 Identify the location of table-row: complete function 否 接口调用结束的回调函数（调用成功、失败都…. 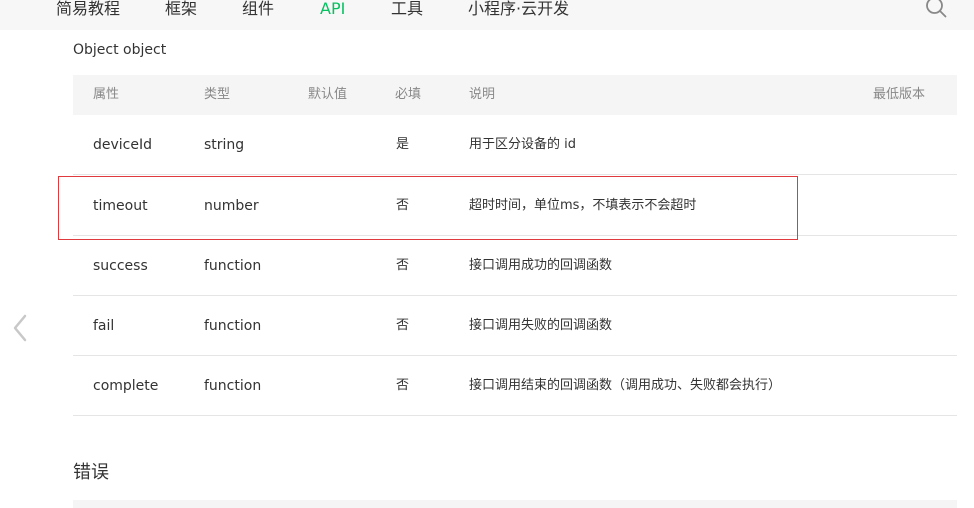
(515, 386).